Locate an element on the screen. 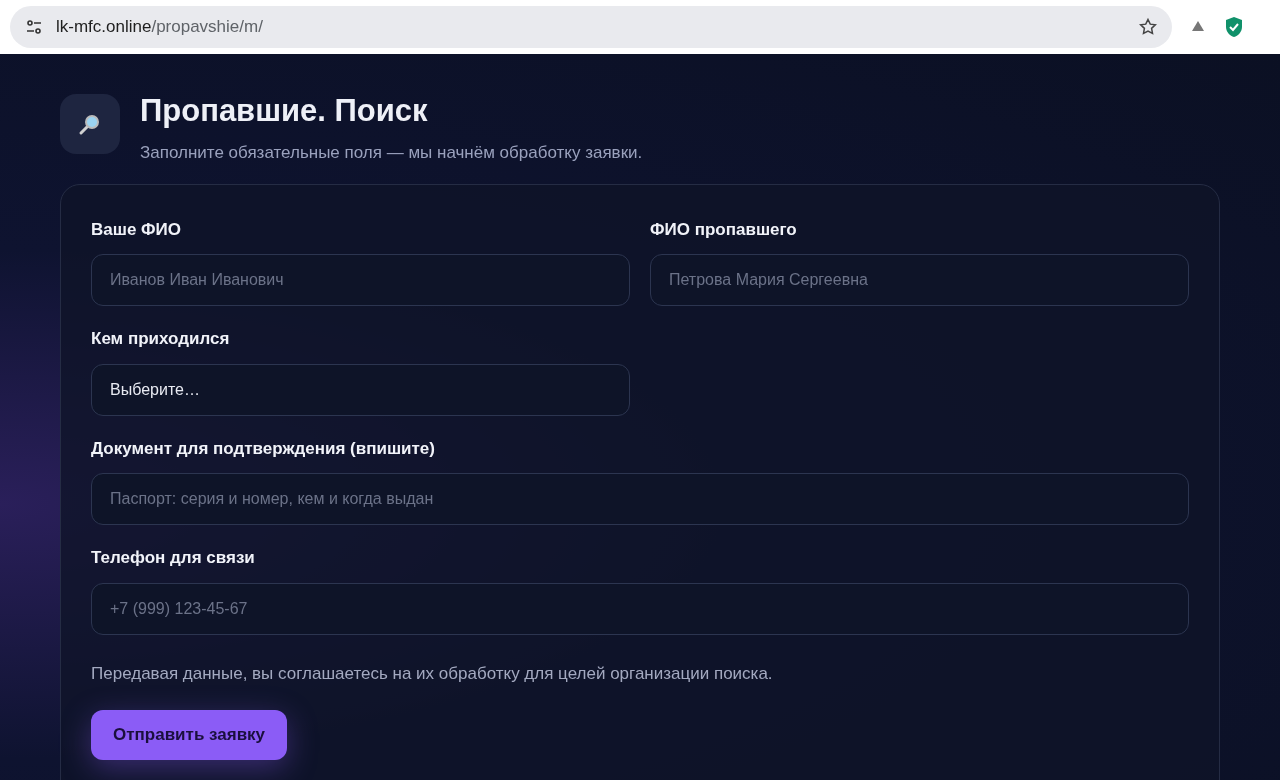 Image resolution: width=1280 pixels, height=780 pixels. field-label: ФИО пропавшего is located at coordinates (724, 229).